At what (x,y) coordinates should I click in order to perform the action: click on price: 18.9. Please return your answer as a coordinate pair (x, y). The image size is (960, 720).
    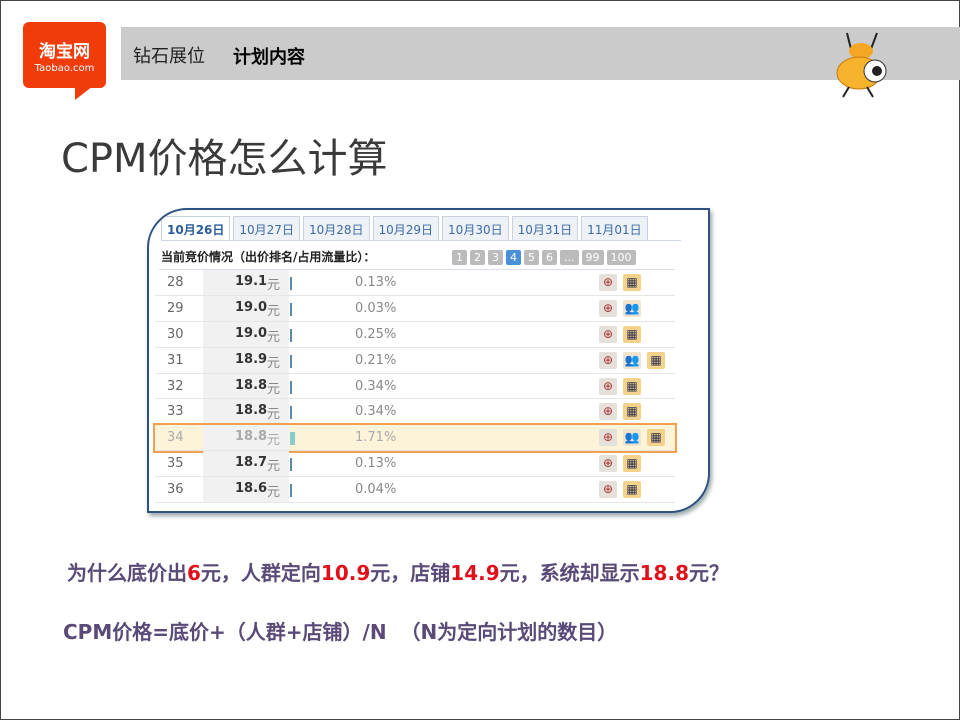
    Looking at the image, I should click on (251, 359).